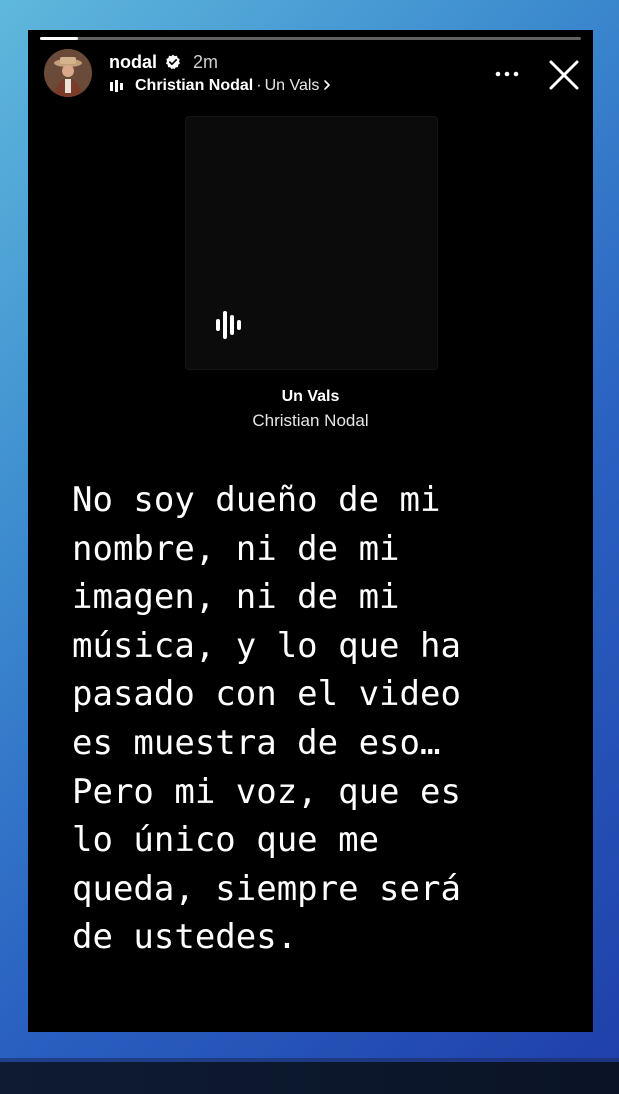 The height and width of the screenshot is (1094, 619). What do you see at coordinates (59, 38) in the screenshot?
I see `story-progress-fill` at bounding box center [59, 38].